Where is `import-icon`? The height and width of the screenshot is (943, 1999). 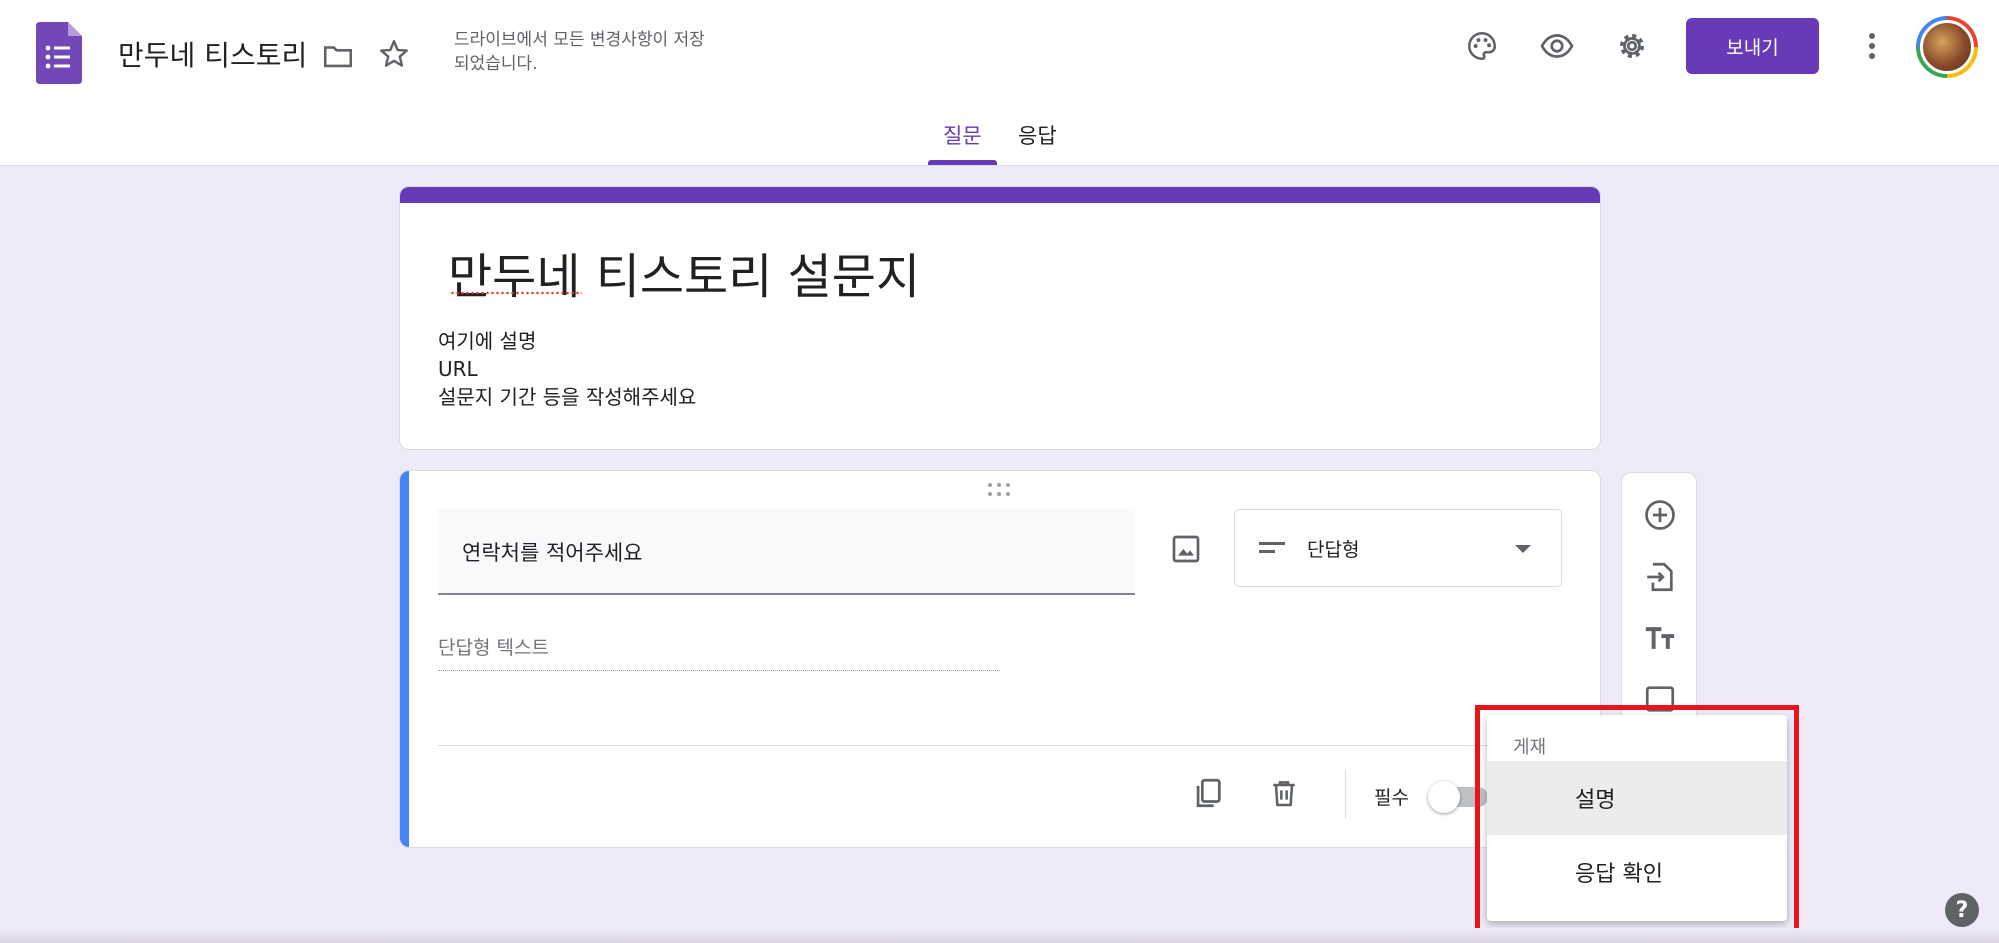 import-icon is located at coordinates (1660, 577).